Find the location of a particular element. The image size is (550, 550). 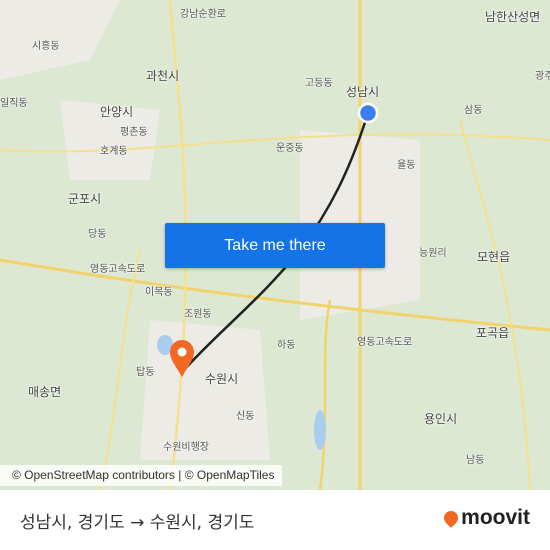

map-label: 이목동 is located at coordinates (159, 292).